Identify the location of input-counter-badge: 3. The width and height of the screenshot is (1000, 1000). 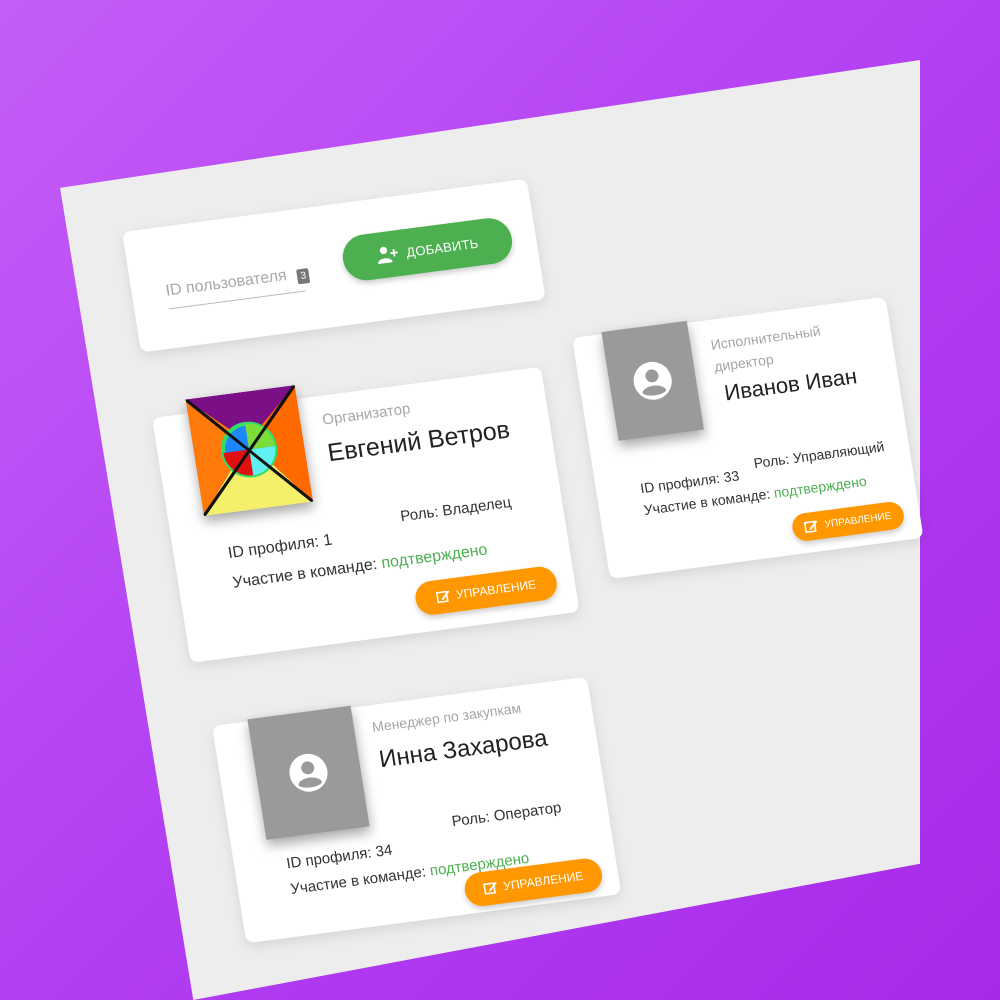
(303, 276).